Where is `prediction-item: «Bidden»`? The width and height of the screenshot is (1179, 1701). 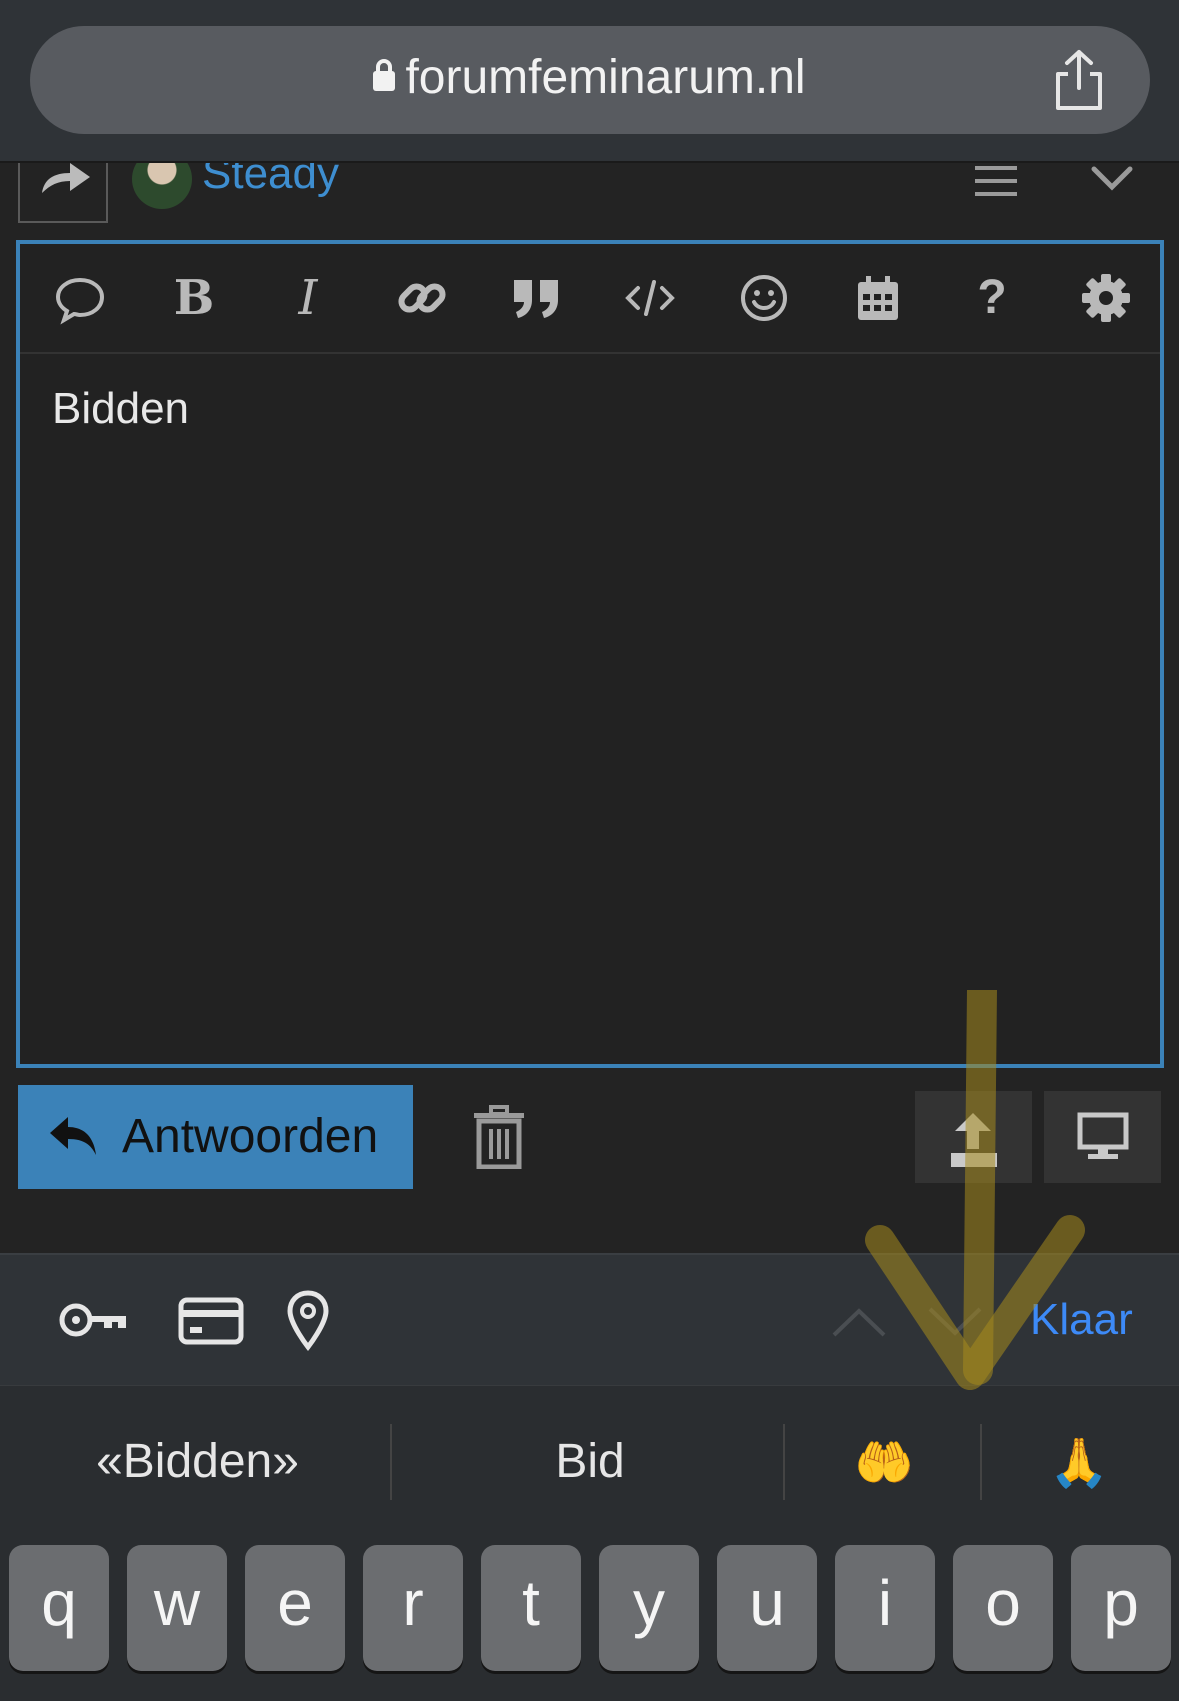 prediction-item: «Bidden» is located at coordinates (197, 1461).